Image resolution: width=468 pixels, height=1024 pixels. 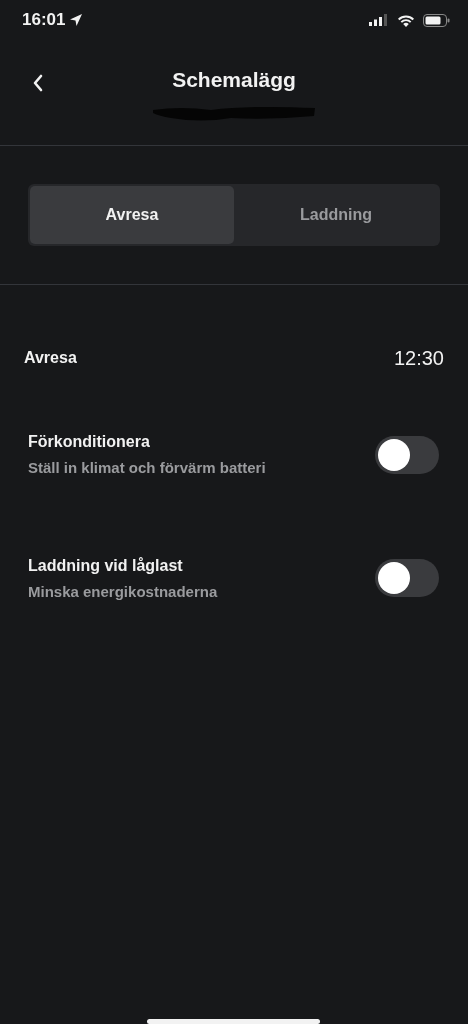 I want to click on segment-tab: Avresa, so click(x=132, y=215).